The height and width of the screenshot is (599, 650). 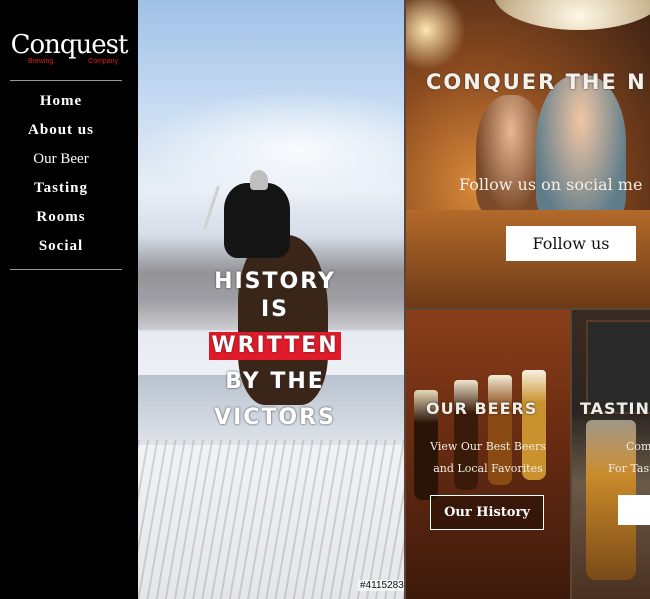 I want to click on nav-divider-bottom, so click(x=66, y=269).